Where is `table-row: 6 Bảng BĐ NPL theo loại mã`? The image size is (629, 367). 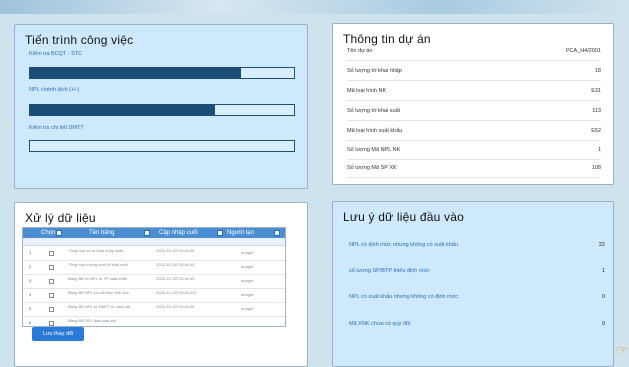 table-row: 6 Bảng BĐ NPL theo loại mã is located at coordinates (154, 321).